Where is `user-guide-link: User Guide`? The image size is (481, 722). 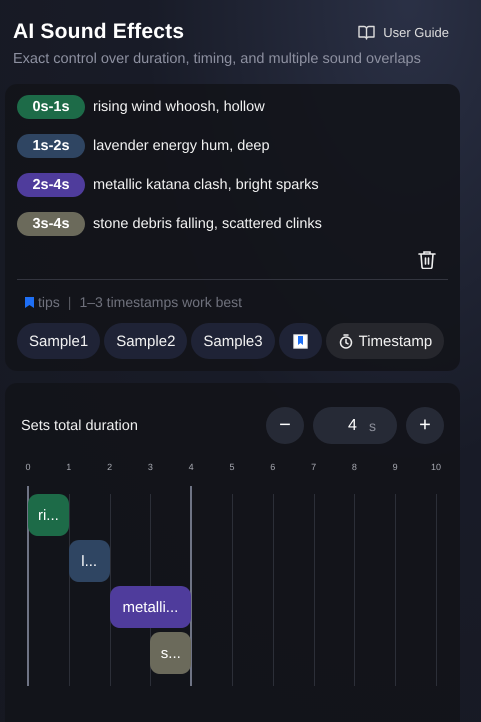
user-guide-link: User Guide is located at coordinates (403, 32).